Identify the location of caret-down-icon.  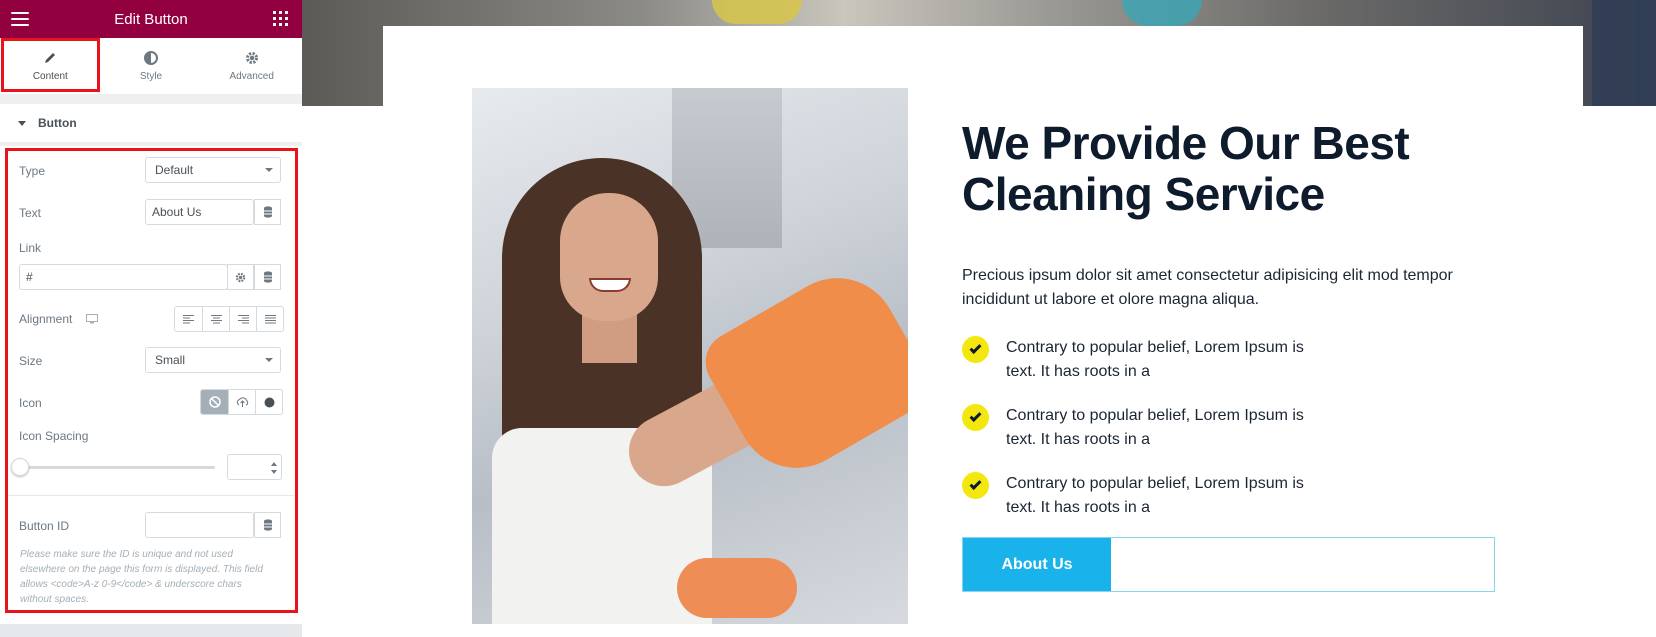
(22, 123).